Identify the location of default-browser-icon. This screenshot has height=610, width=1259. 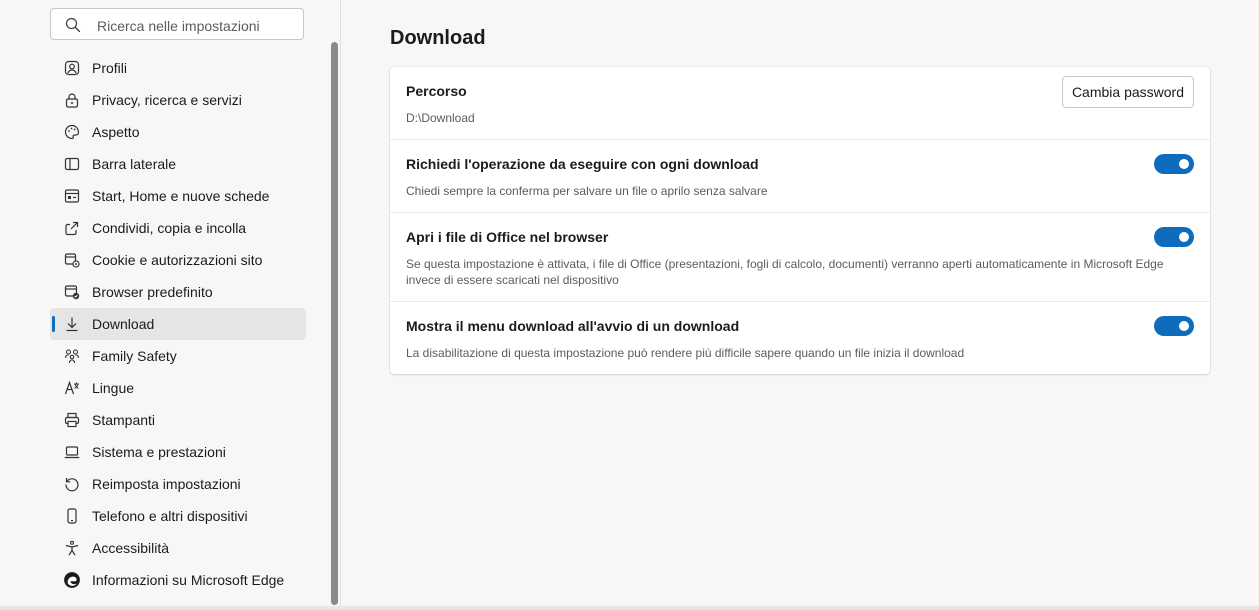
(72, 292).